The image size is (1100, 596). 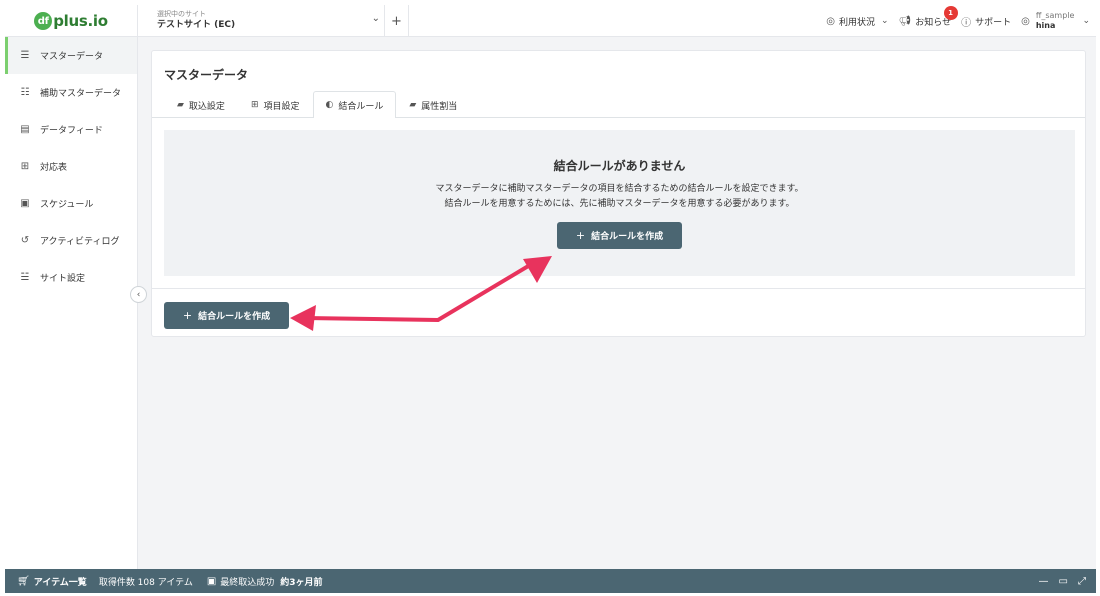 What do you see at coordinates (206, 75) in the screenshot?
I see `page-title: マスターデータ` at bounding box center [206, 75].